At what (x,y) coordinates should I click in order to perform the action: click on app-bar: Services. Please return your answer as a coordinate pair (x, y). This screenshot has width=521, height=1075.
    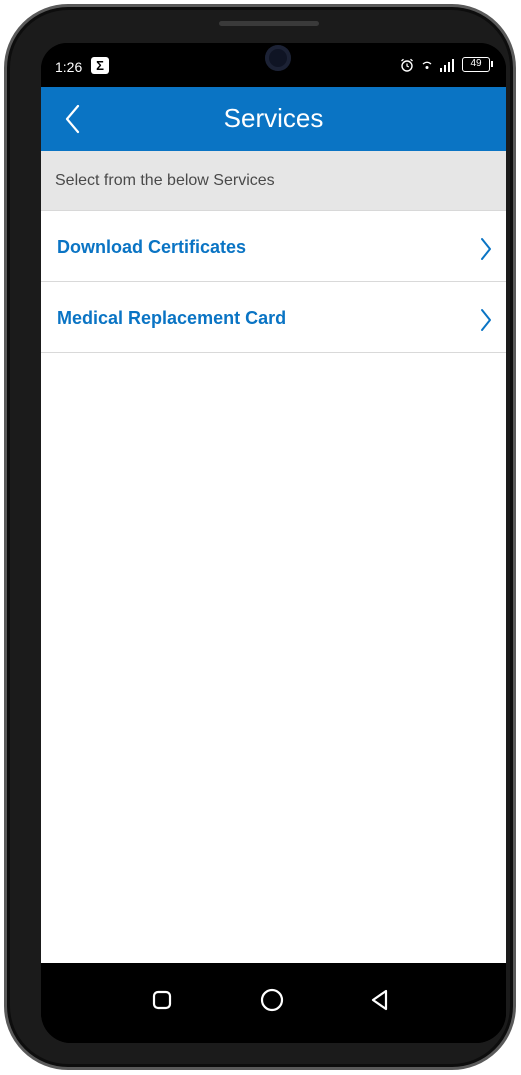
    Looking at the image, I should click on (273, 119).